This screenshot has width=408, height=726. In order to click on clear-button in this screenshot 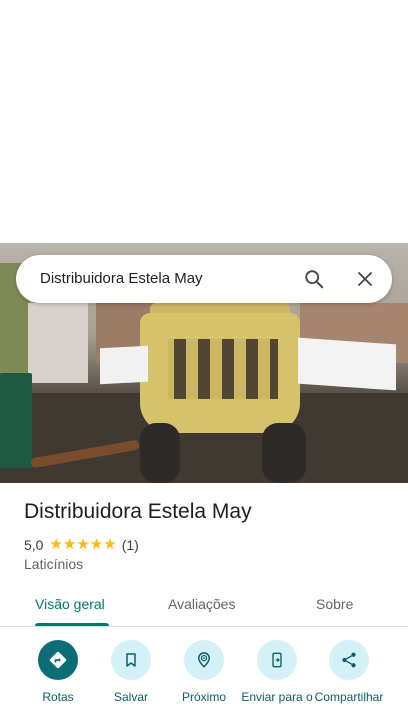, I will do `click(365, 279)`.